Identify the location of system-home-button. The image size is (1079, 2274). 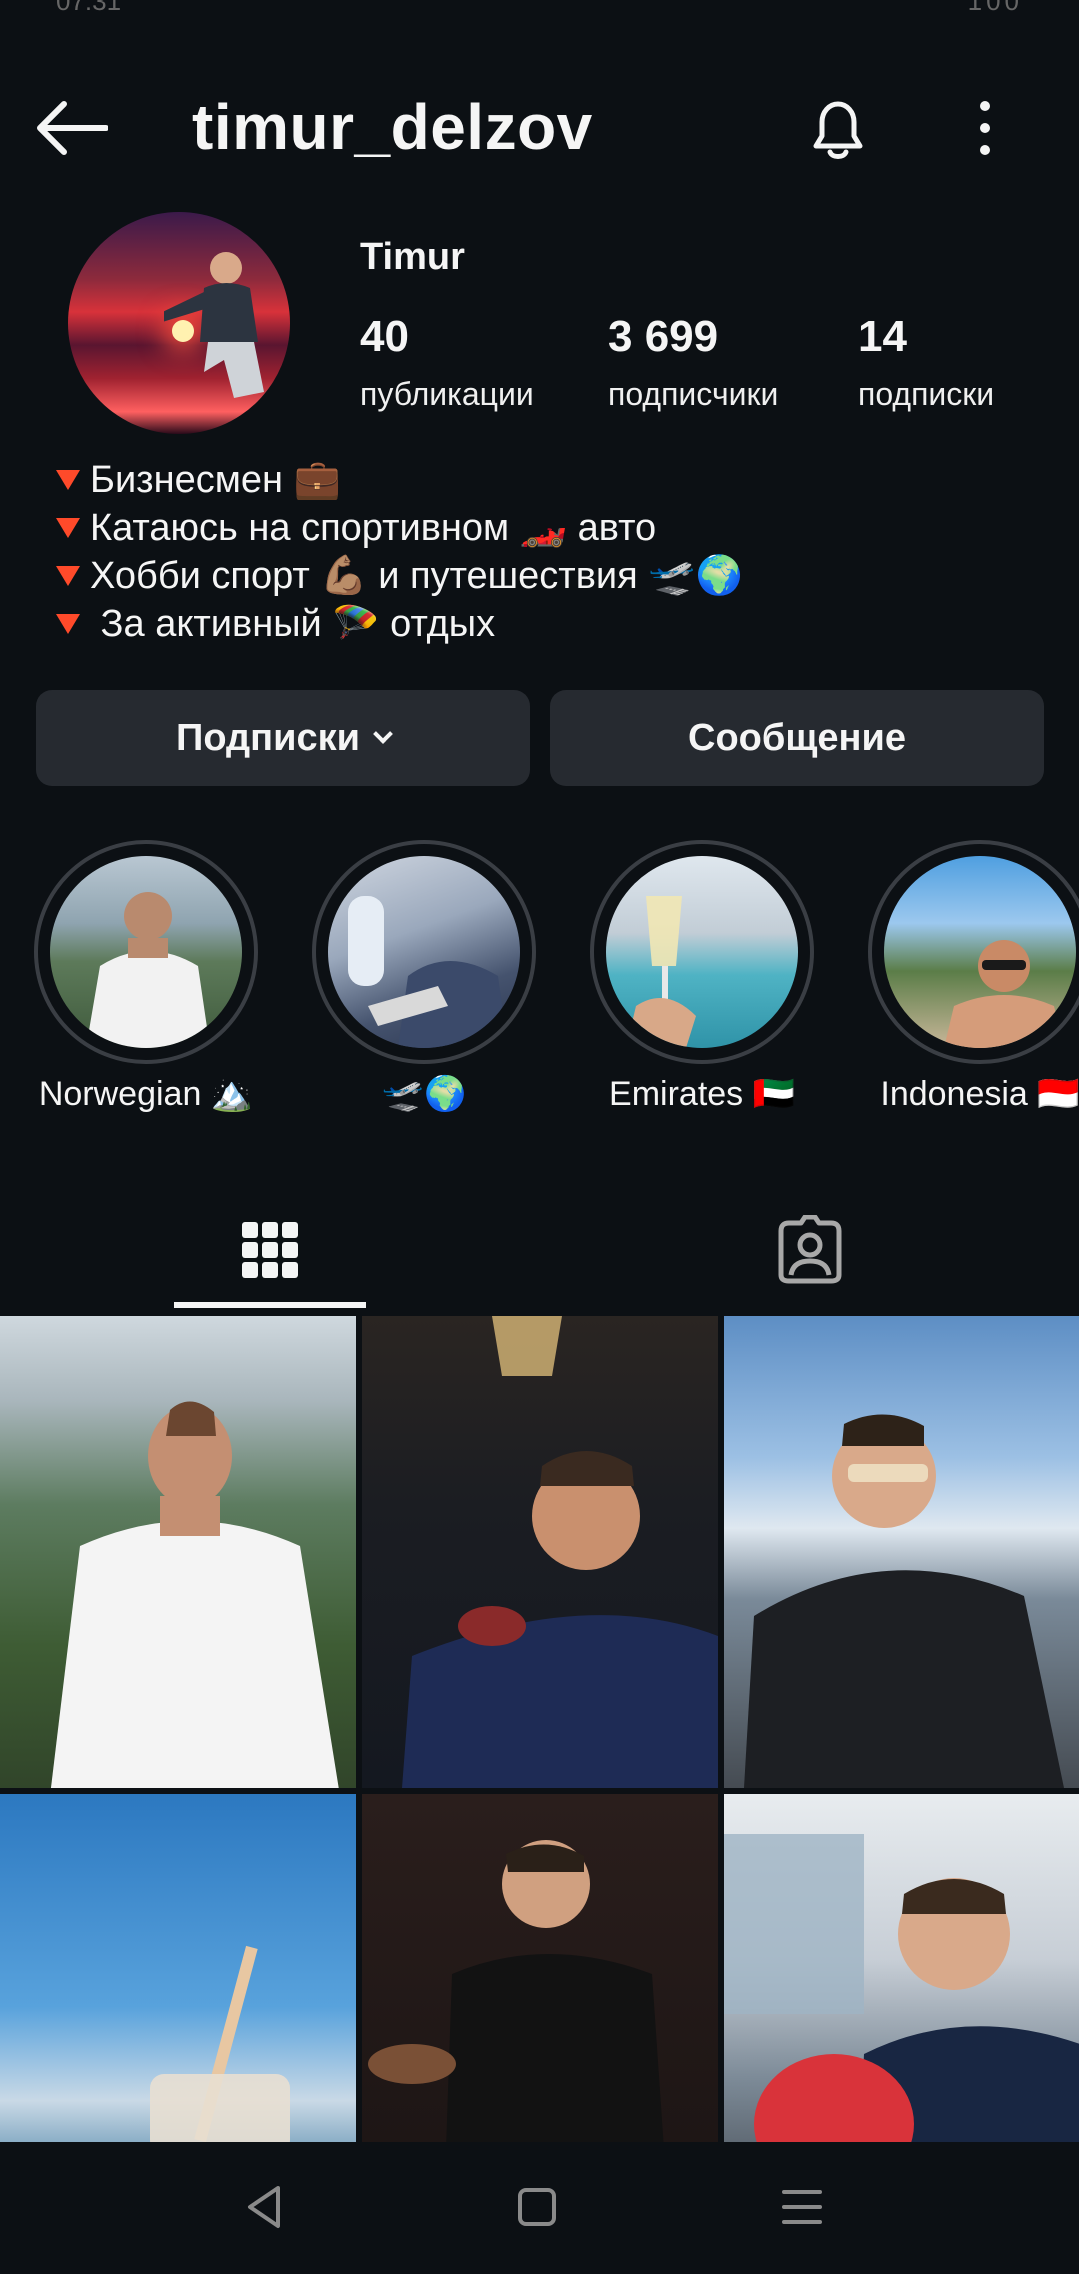
(536, 2207).